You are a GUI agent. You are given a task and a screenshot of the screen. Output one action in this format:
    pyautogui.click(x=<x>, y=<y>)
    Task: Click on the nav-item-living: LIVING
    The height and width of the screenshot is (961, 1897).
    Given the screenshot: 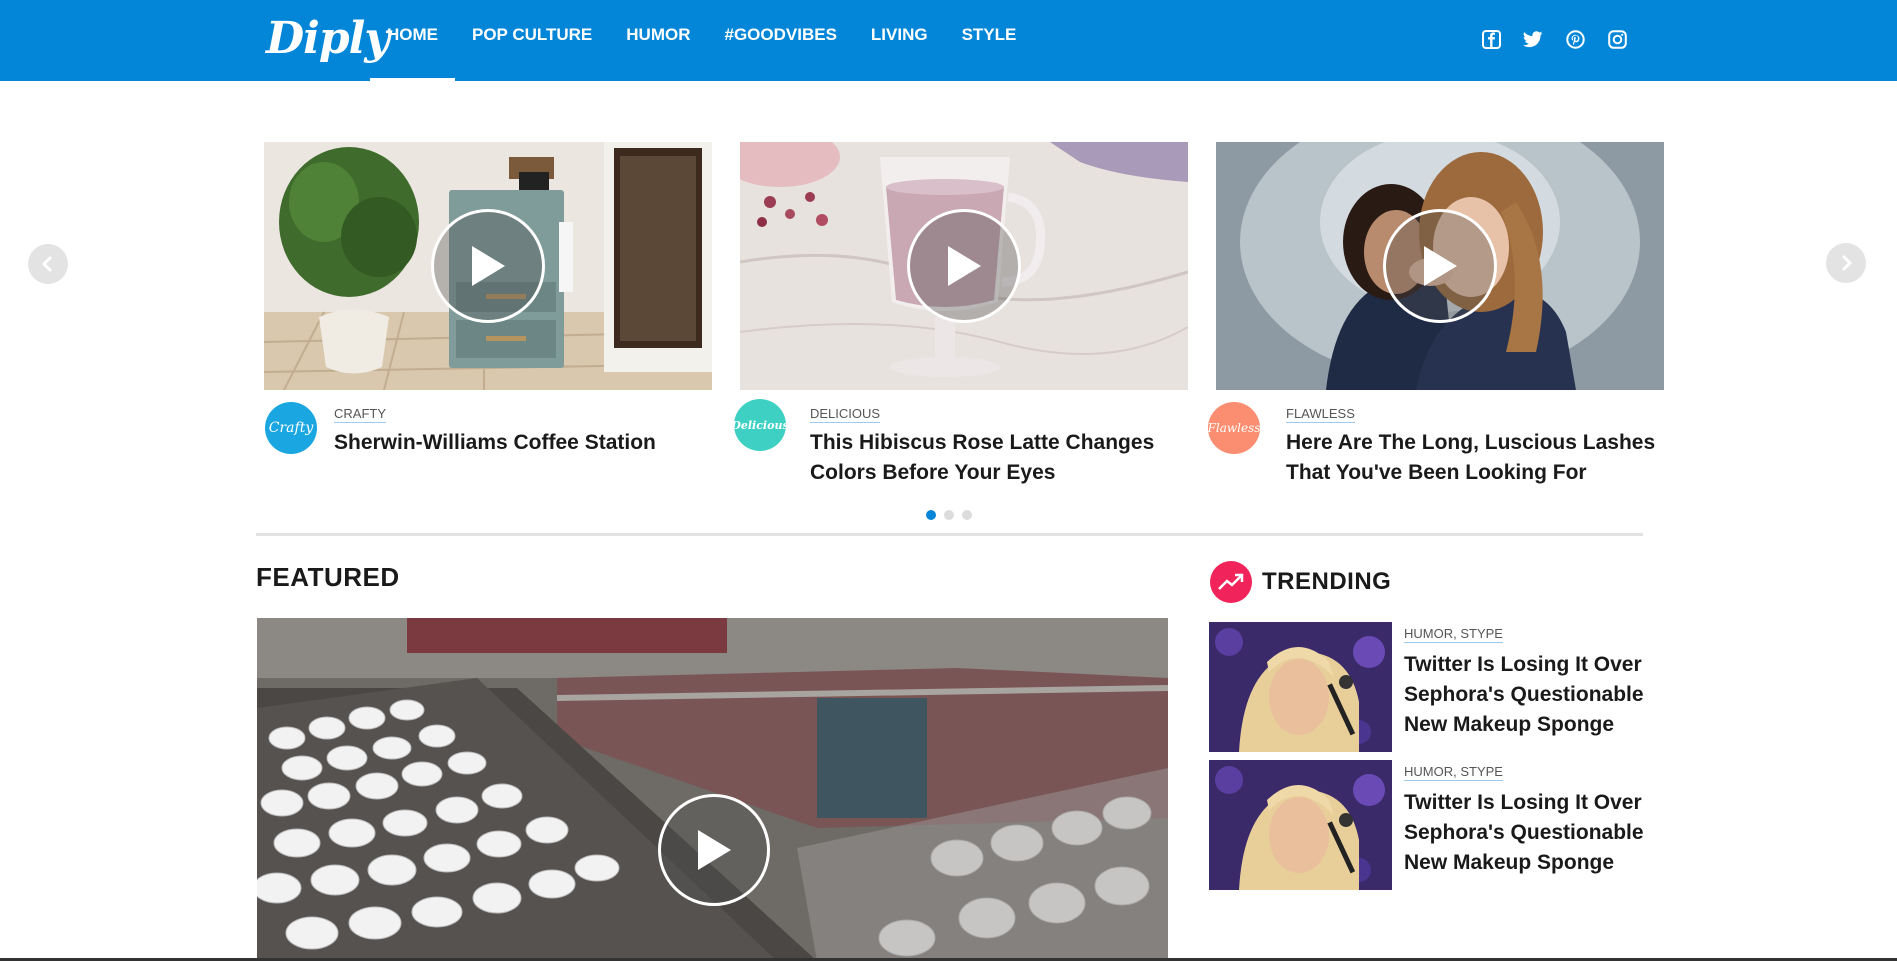 What is the action you would take?
    pyautogui.click(x=899, y=40)
    